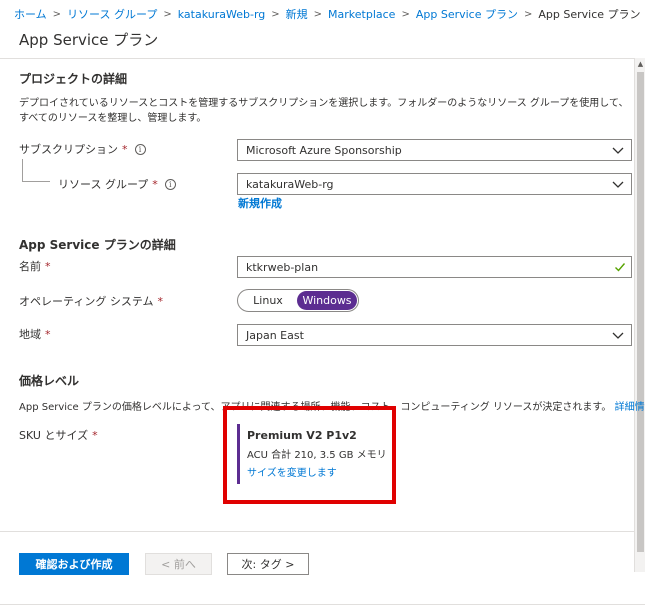 This screenshot has height=612, width=645. I want to click on vertical-scrollbar: ▲, so click(639, 315).